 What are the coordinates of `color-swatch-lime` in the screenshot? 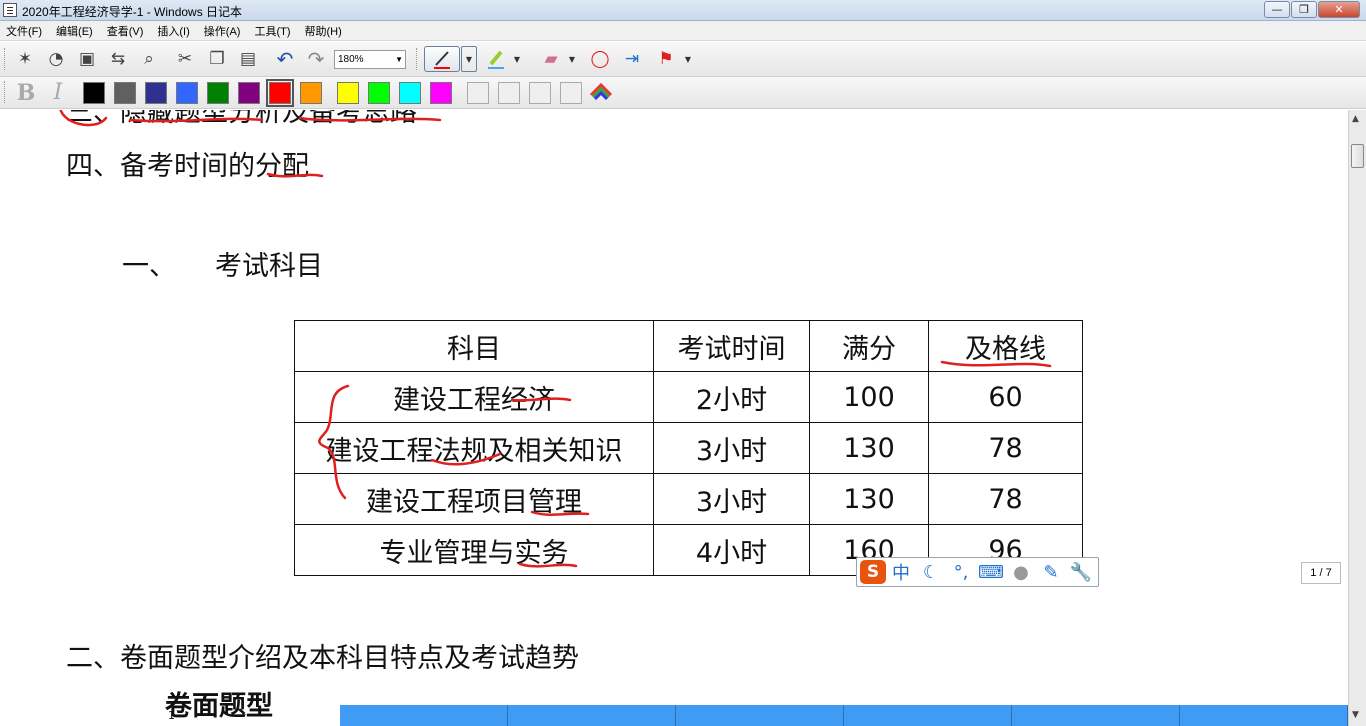 It's located at (379, 93).